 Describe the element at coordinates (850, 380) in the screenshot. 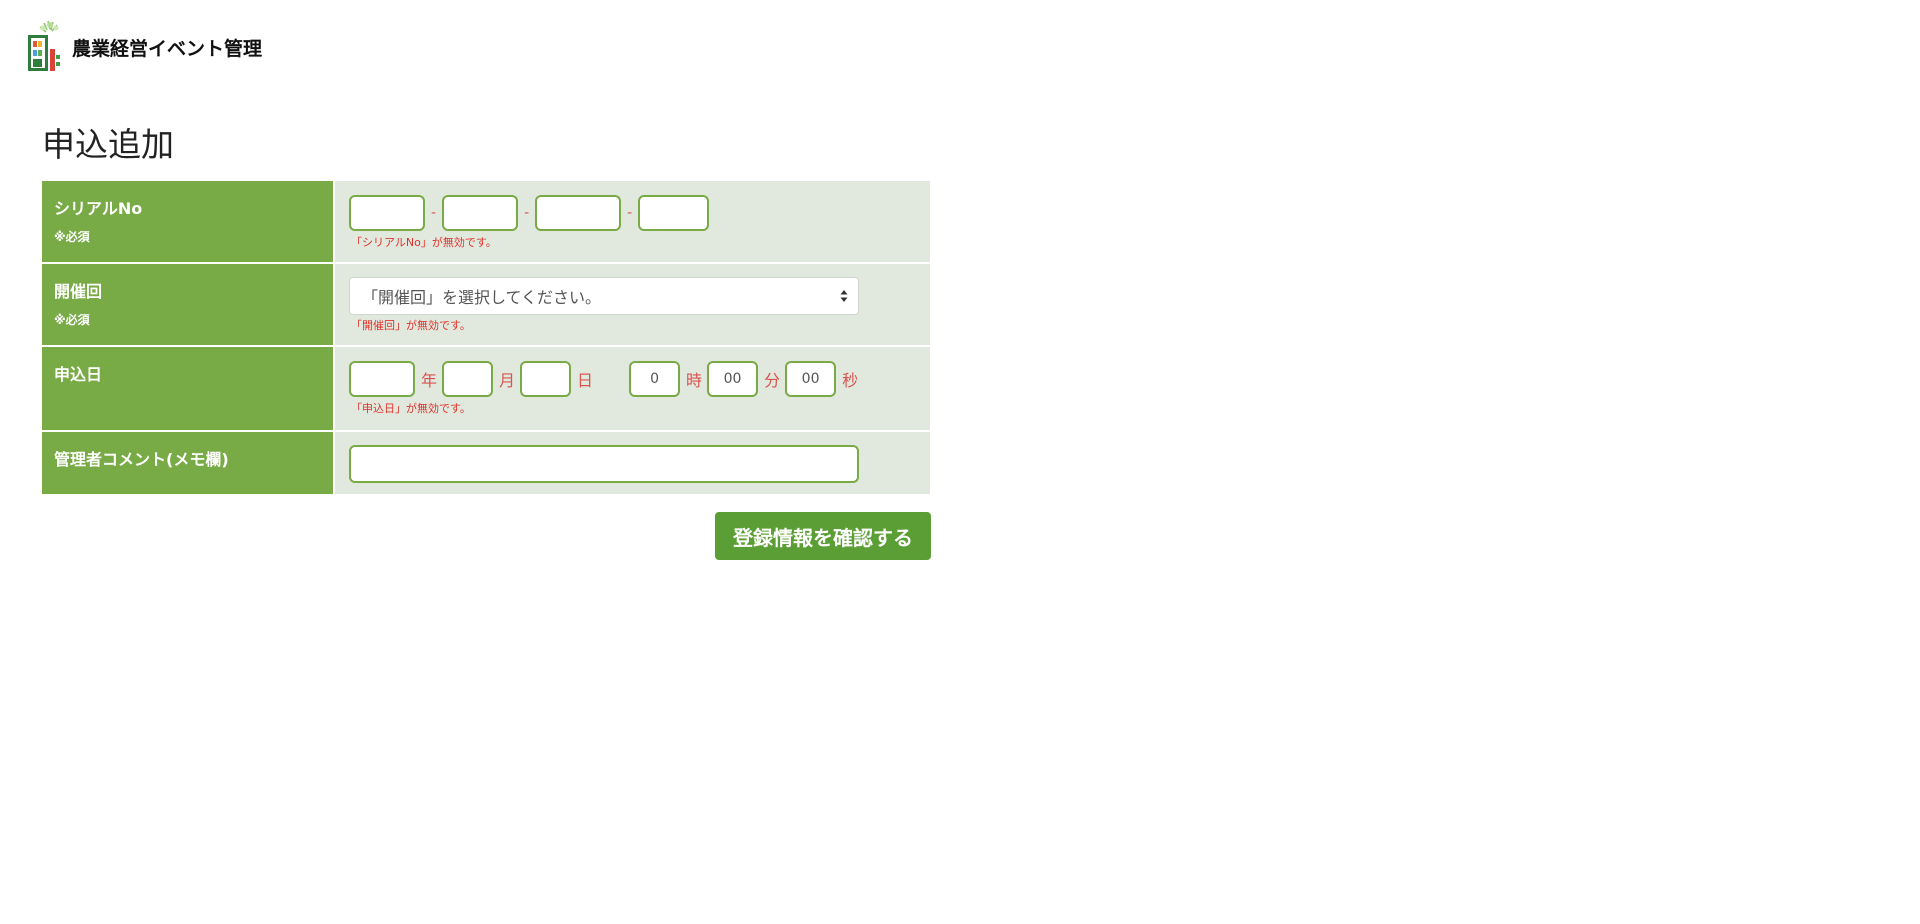

I see `second-unit: 秒` at that location.